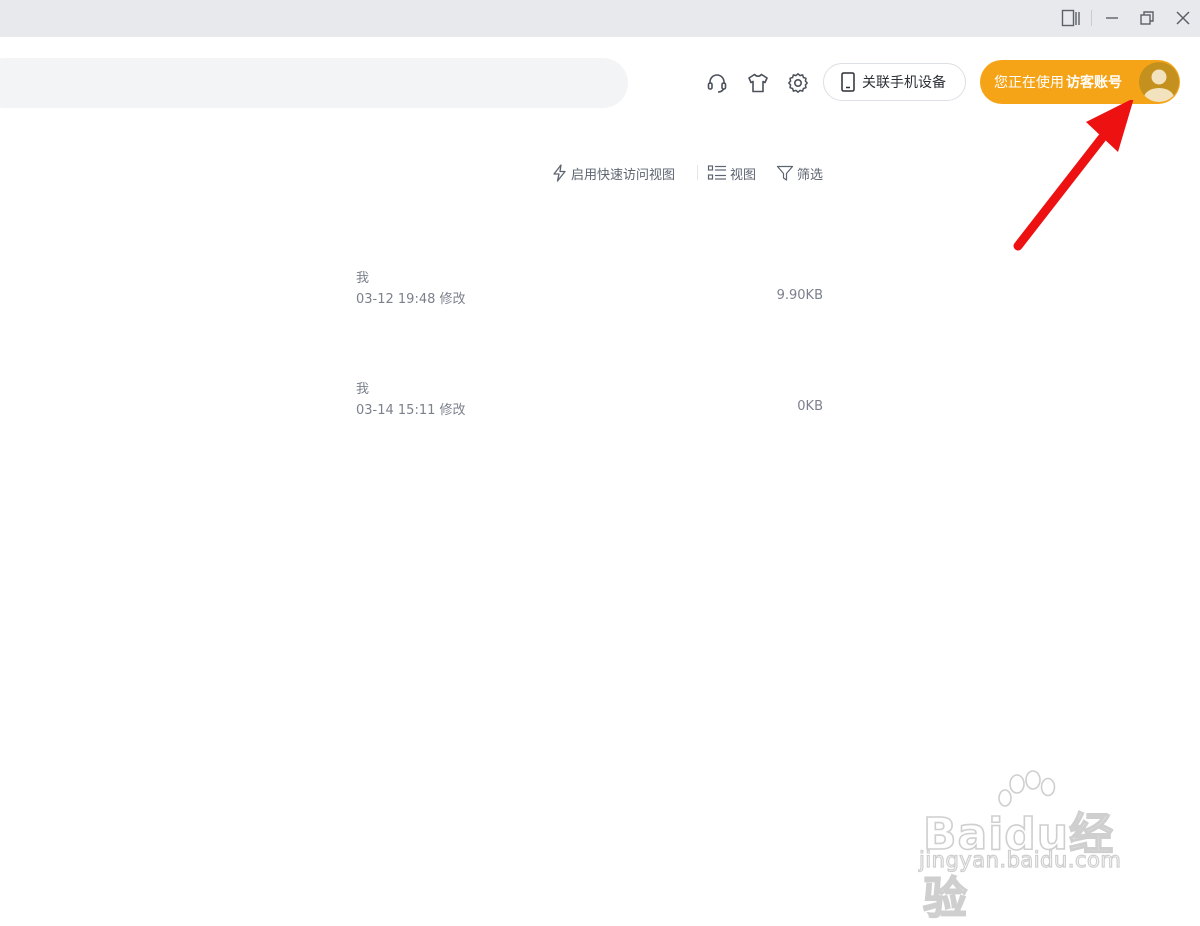 The width and height of the screenshot is (1200, 926). I want to click on quick-access-toggle: 启用快速访问视图, so click(613, 173).